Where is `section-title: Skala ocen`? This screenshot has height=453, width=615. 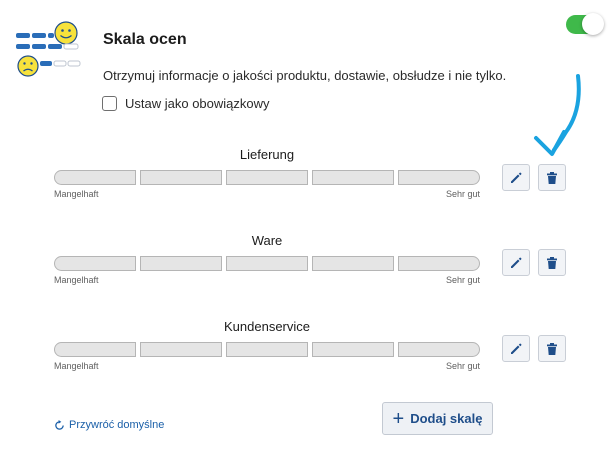
section-title: Skala ocen is located at coordinates (145, 39).